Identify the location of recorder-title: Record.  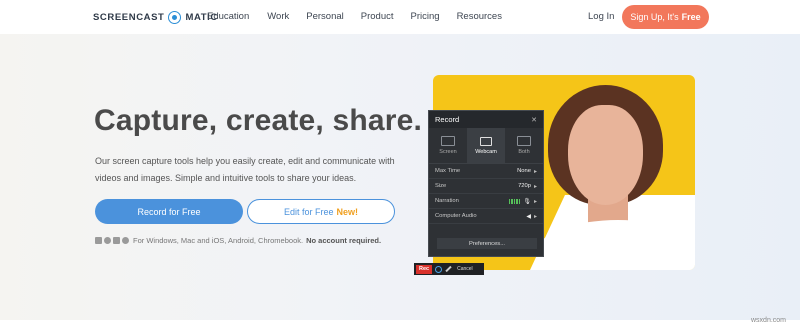
(447, 119).